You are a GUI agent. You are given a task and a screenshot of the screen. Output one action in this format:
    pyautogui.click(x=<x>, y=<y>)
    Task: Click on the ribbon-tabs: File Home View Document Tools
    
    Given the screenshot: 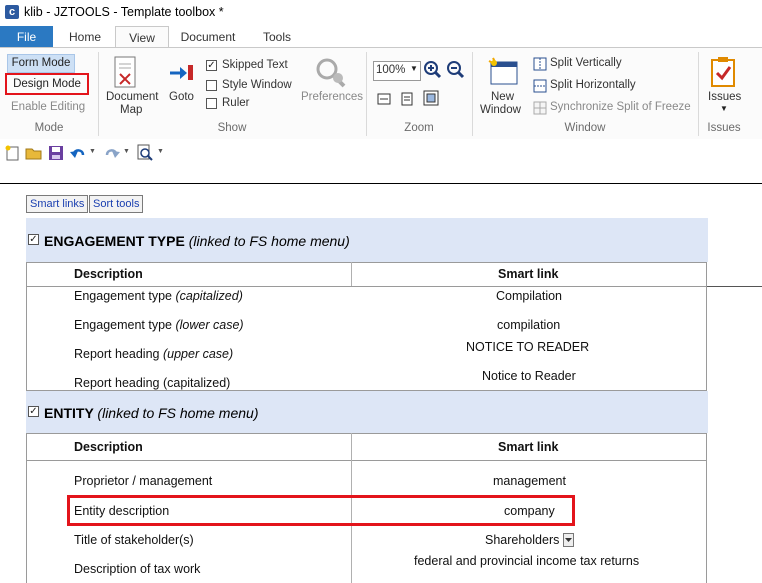 What is the action you would take?
    pyautogui.click(x=381, y=37)
    